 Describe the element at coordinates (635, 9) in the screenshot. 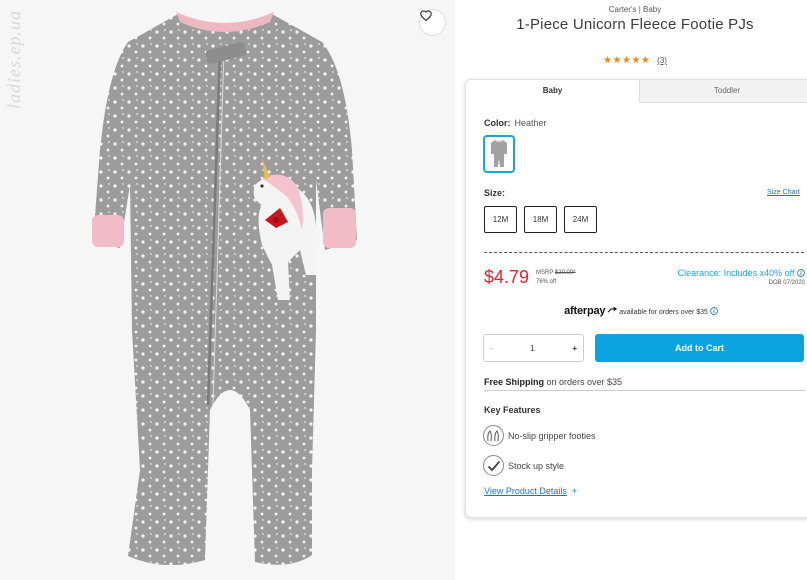

I see `brand-breadcrumb: Carter's | Baby` at that location.